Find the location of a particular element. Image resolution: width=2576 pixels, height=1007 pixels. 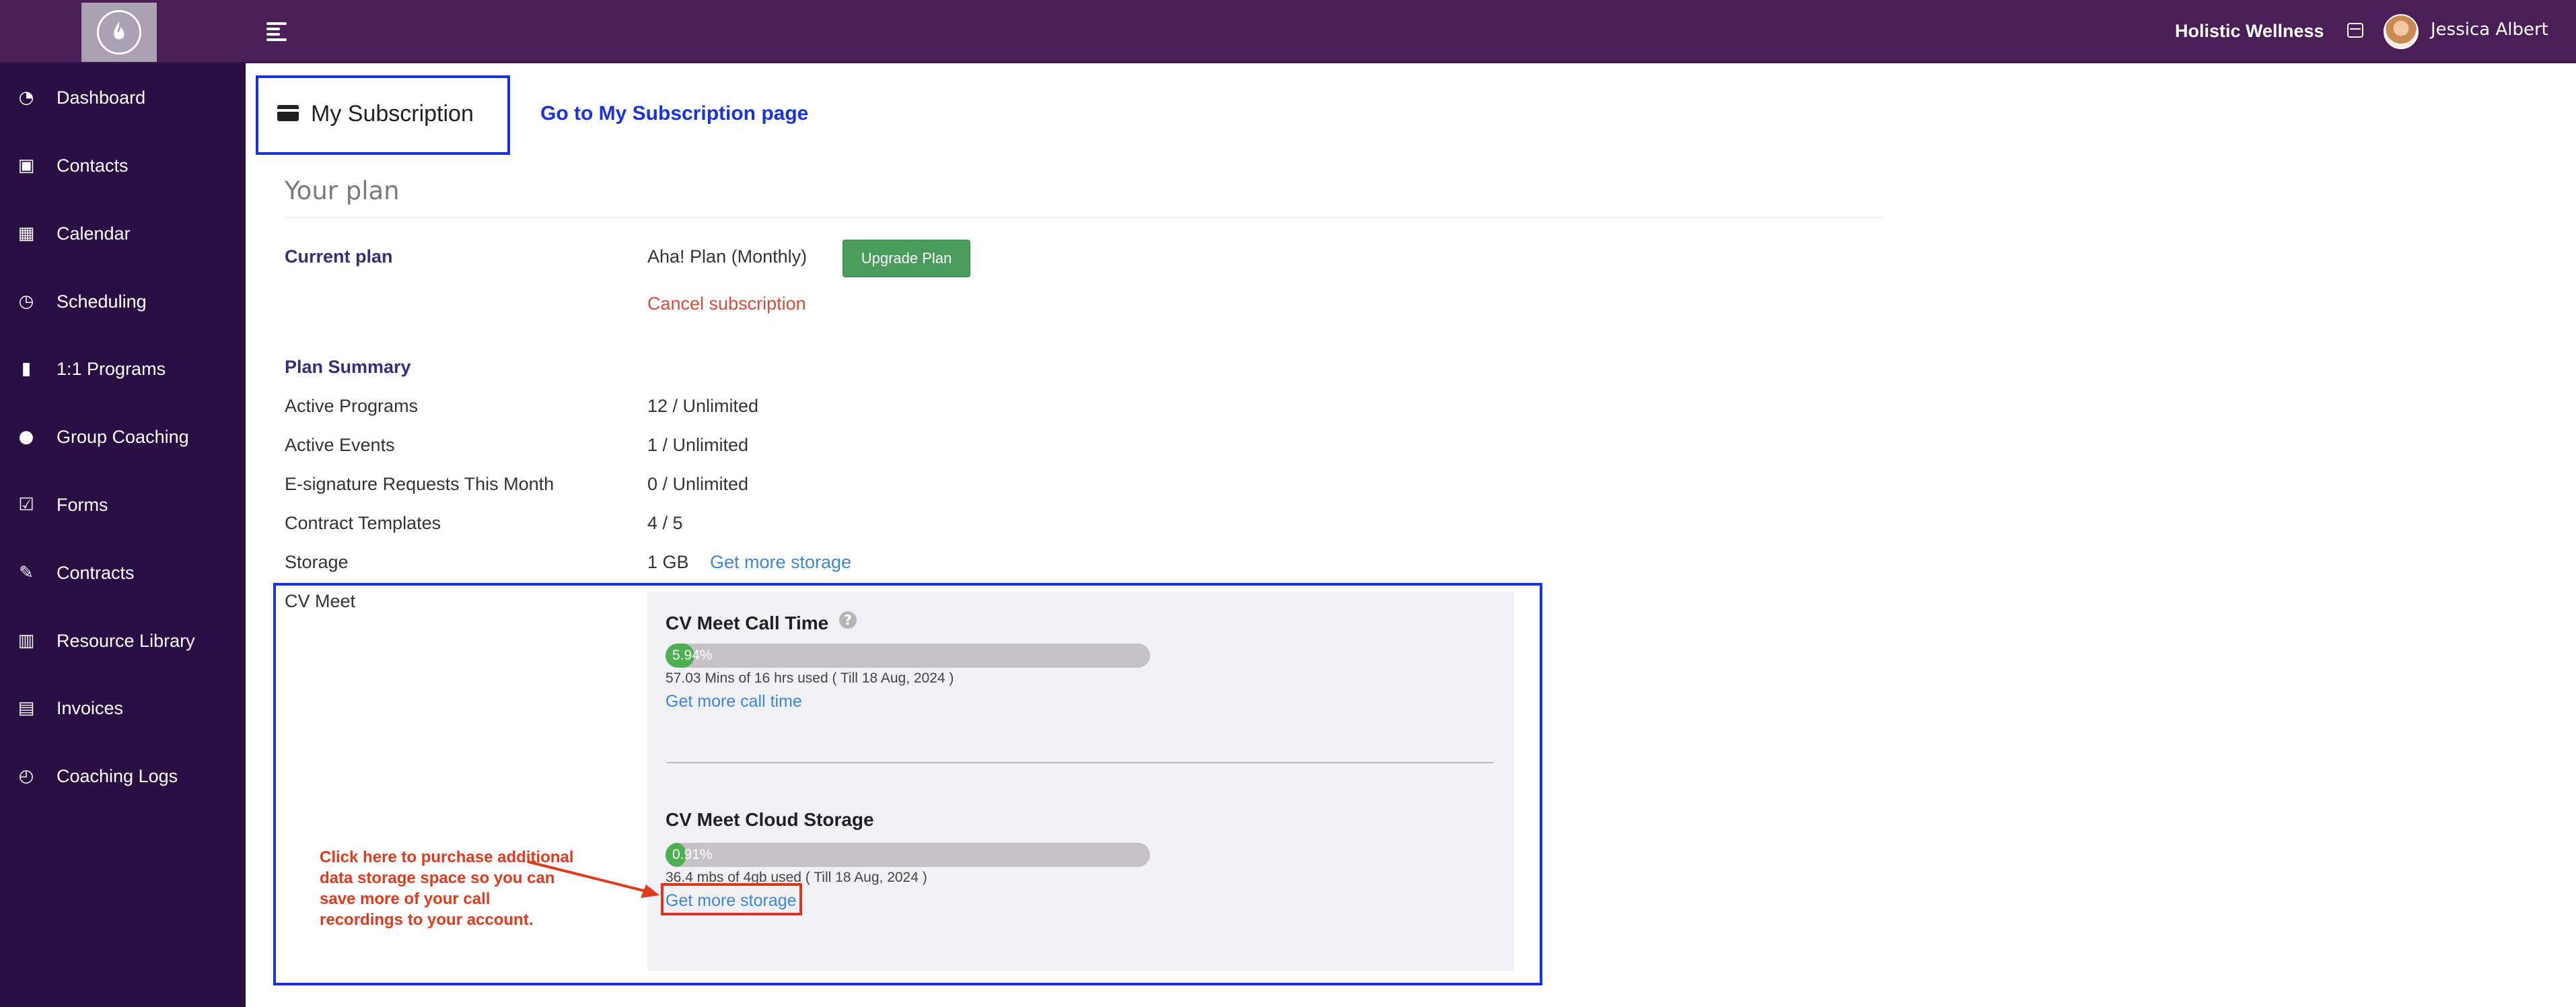

summary-label: Contract Templates is located at coordinates (363, 523).